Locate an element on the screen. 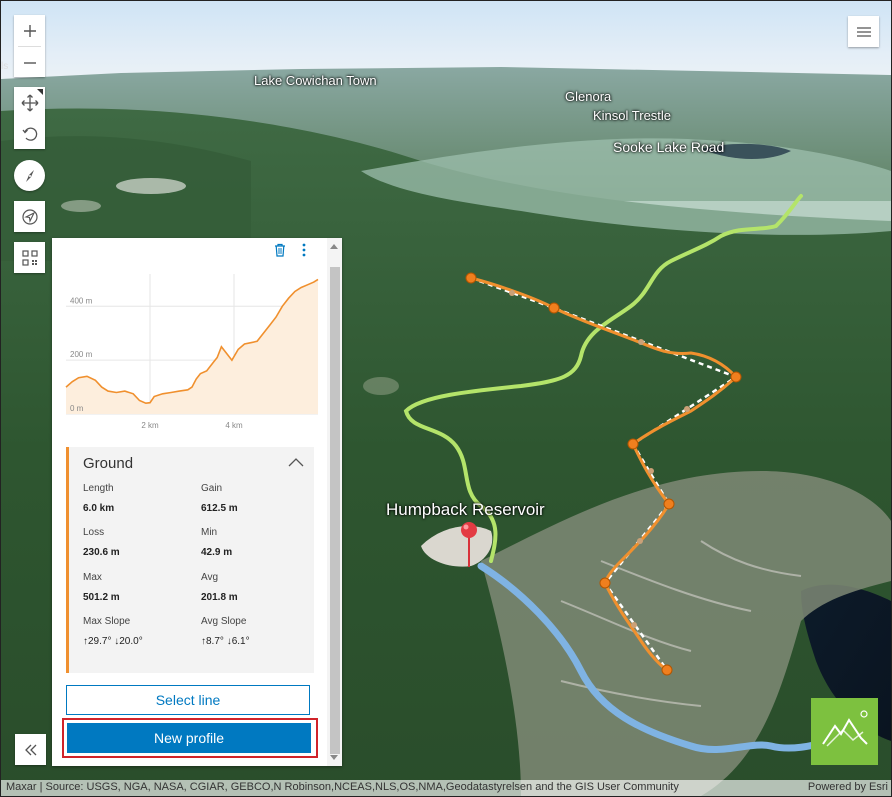 This screenshot has height=797, width=892. collapse-button is located at coordinates (30, 749).